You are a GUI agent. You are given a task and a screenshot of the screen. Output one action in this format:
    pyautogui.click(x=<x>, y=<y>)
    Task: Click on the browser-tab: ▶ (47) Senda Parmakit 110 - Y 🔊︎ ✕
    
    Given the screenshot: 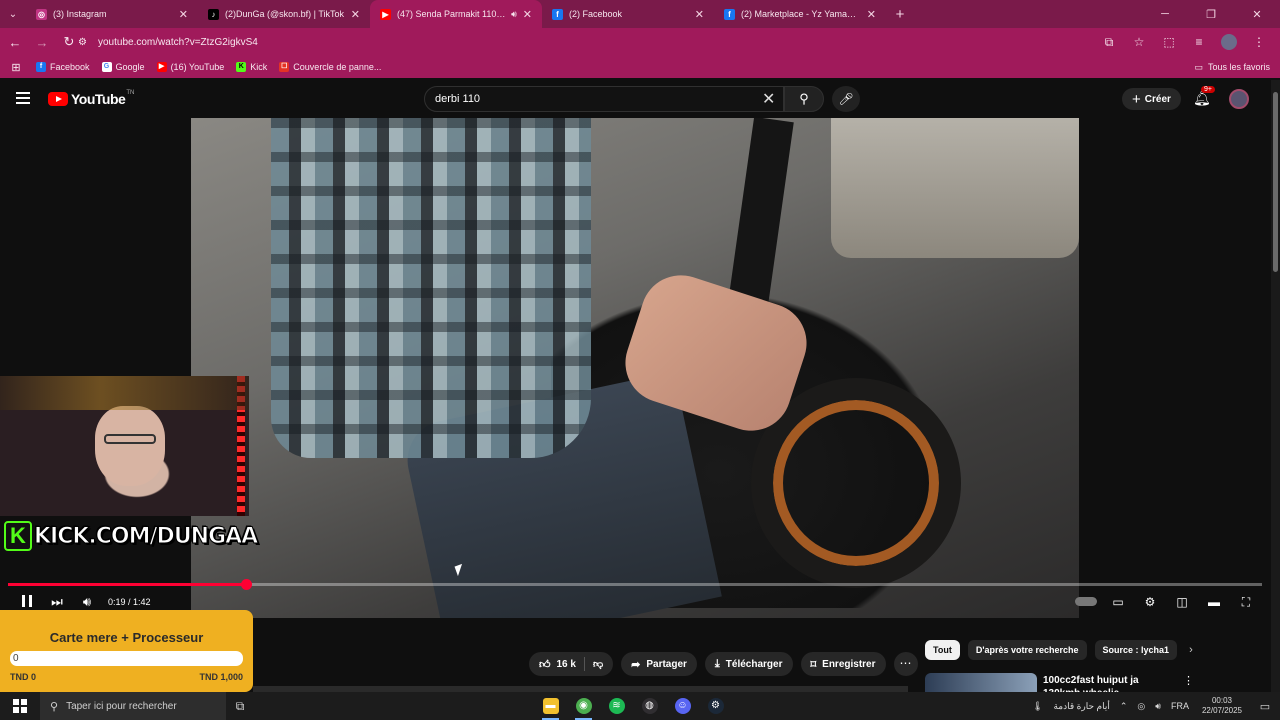 What is the action you would take?
    pyautogui.click(x=456, y=14)
    